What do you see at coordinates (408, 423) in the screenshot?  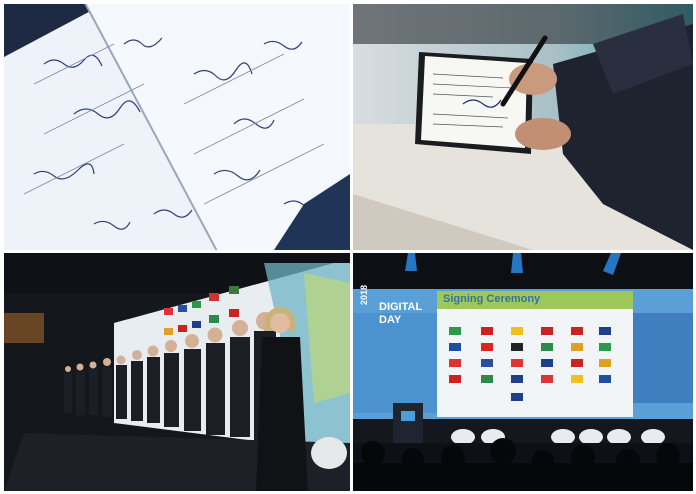 I see `podium` at bounding box center [408, 423].